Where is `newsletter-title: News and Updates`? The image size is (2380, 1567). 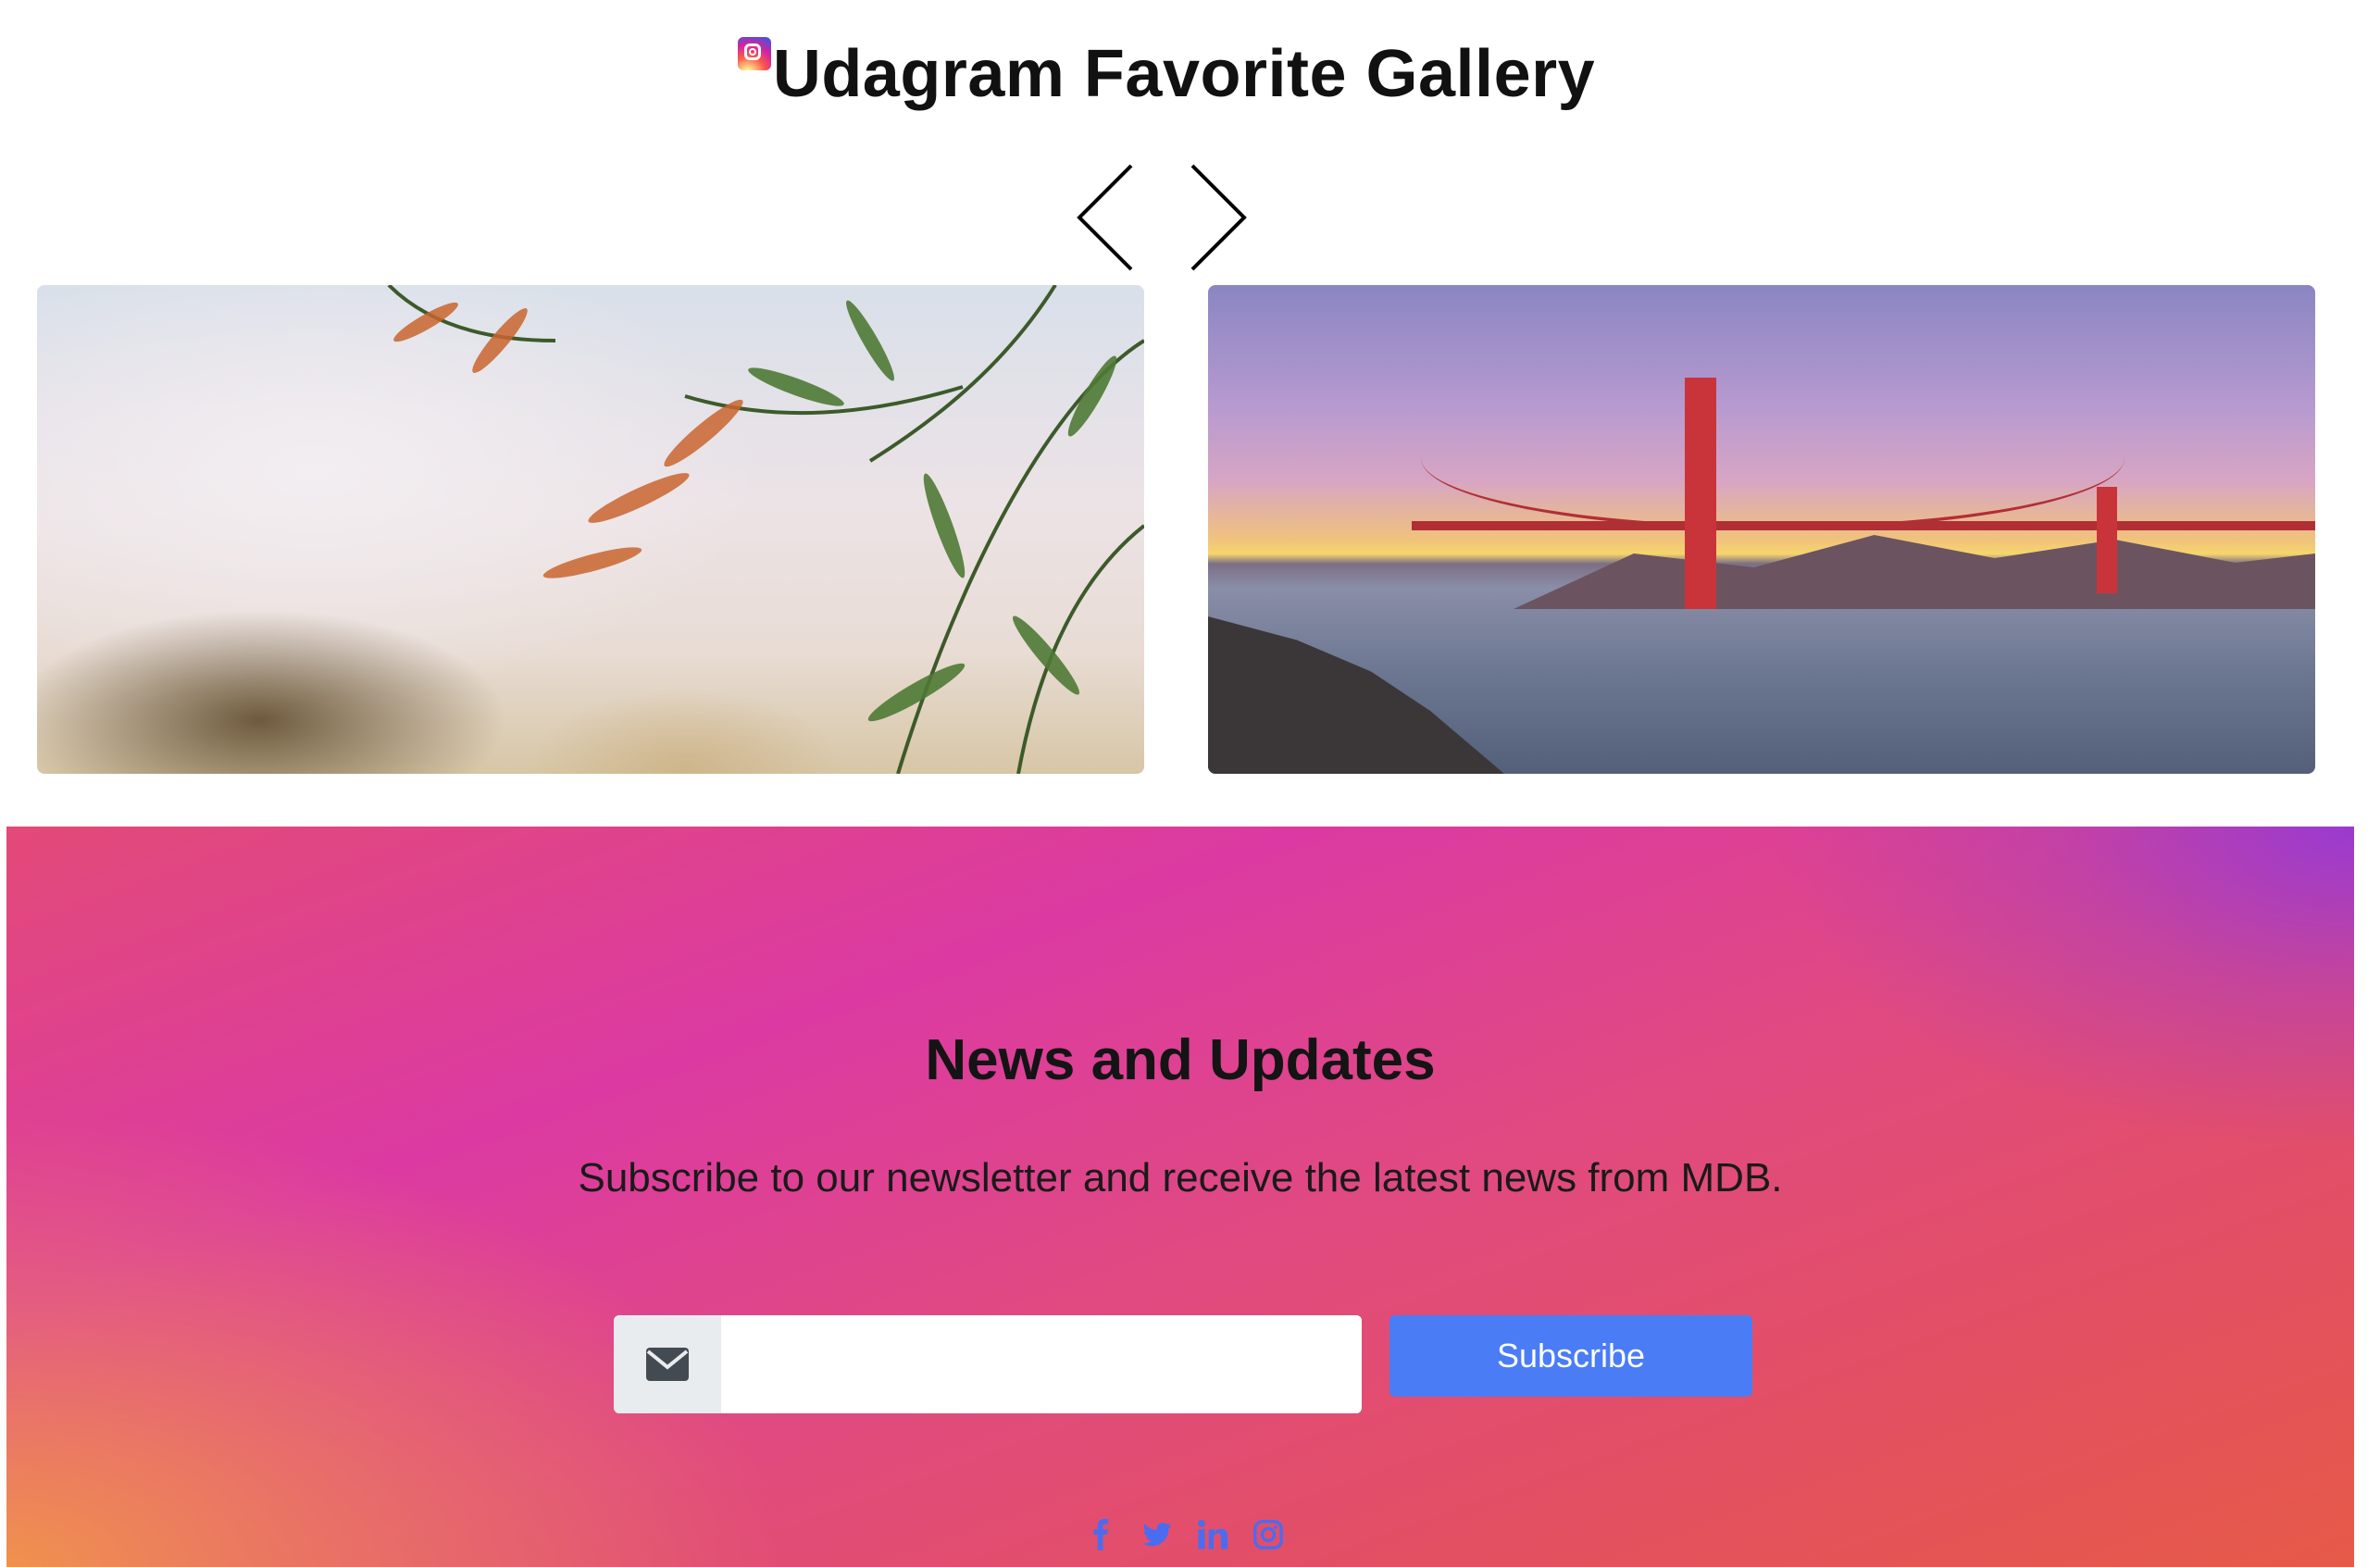 newsletter-title: News and Updates is located at coordinates (1180, 1060).